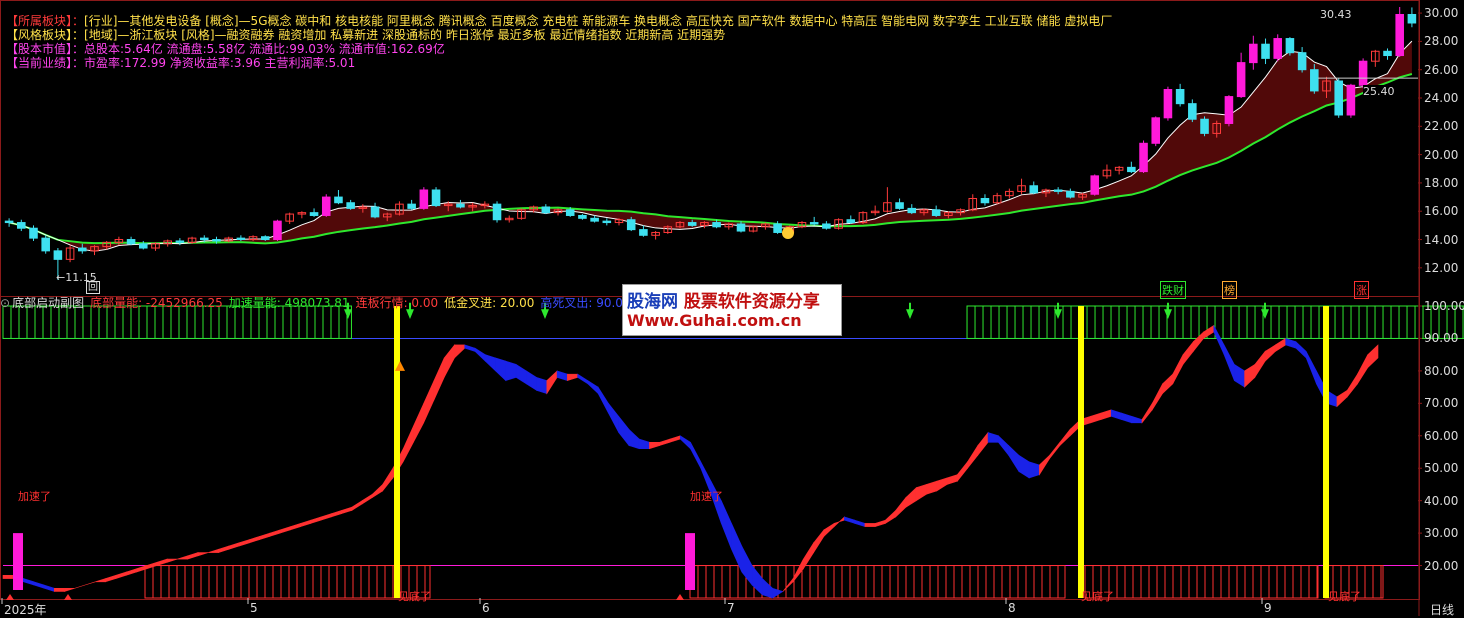  What do you see at coordinates (1441, 468) in the screenshot?
I see `sub-tick-5: 50.00` at bounding box center [1441, 468].